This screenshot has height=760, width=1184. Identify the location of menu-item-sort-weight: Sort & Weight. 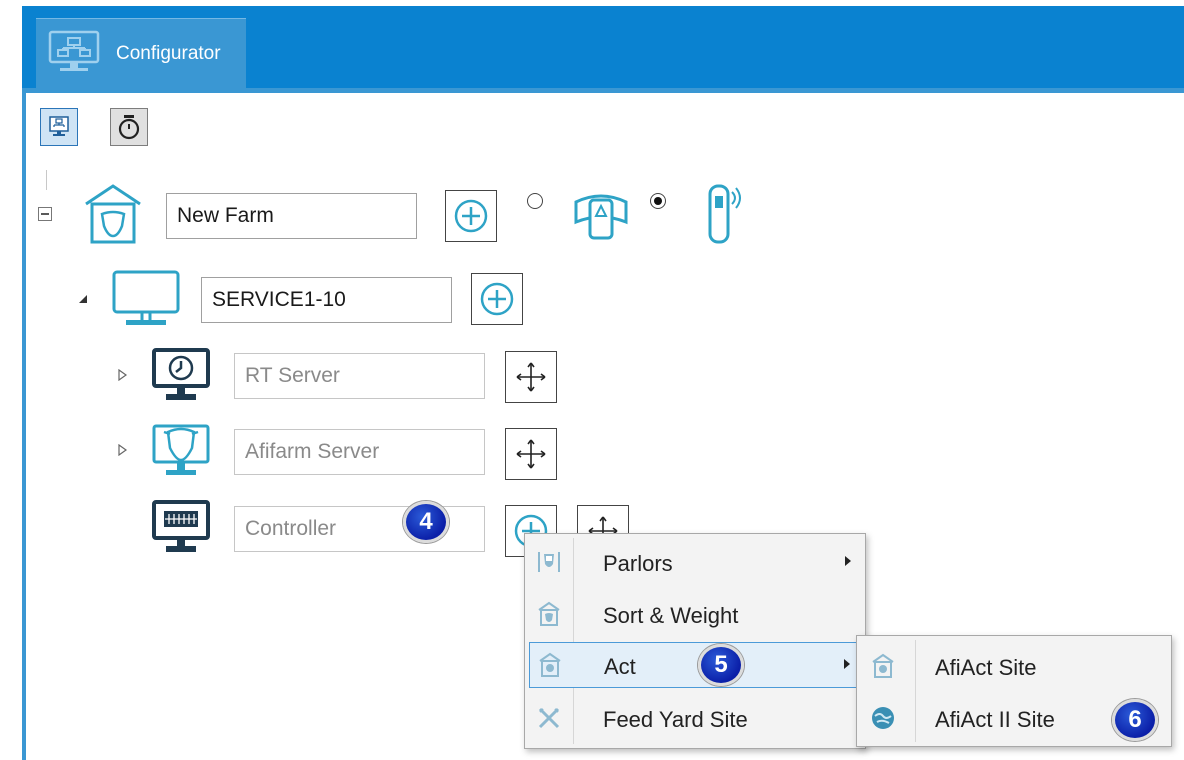
(695, 615).